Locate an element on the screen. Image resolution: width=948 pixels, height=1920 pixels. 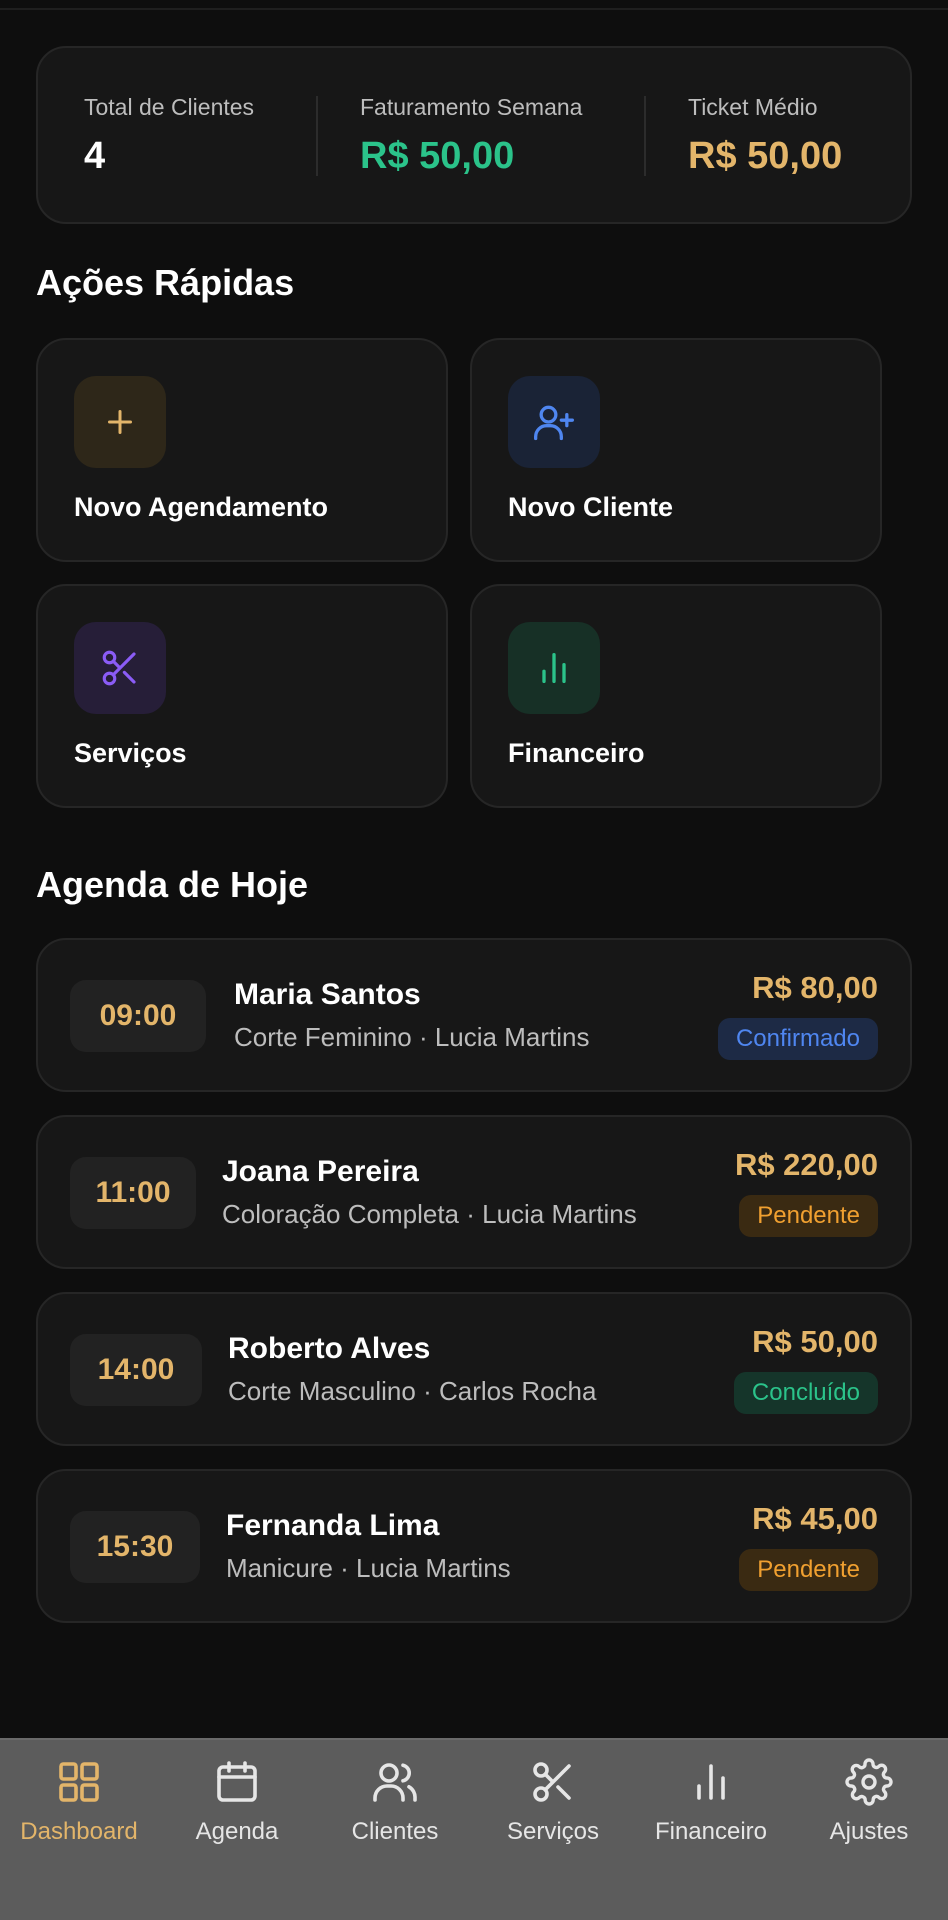
appointment-detail: Corte Feminino · Lucia Martins is located at coordinates (412, 1037).